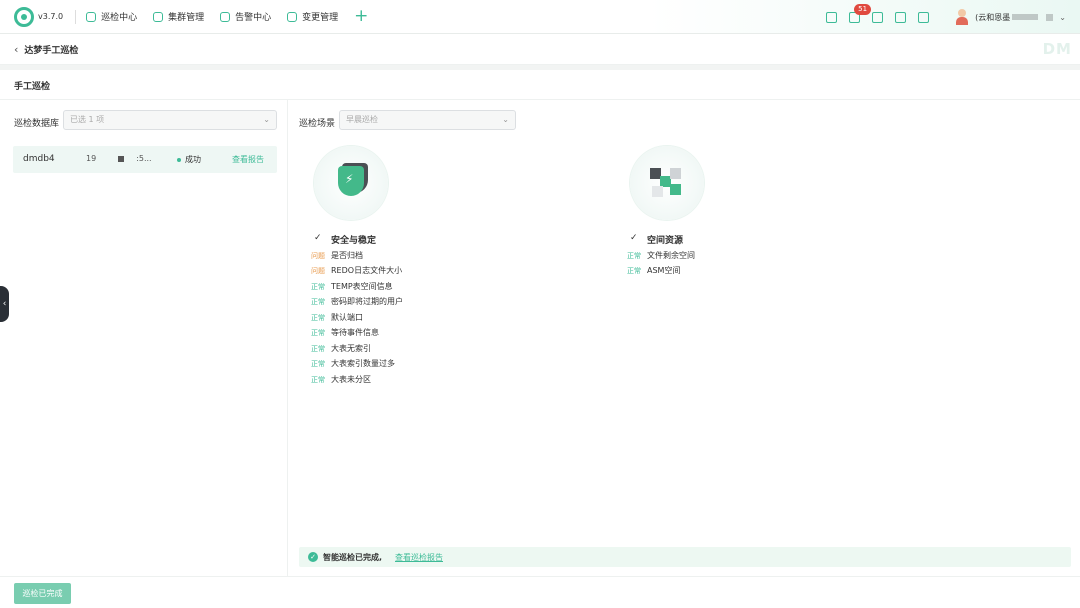 The height and width of the screenshot is (608, 1080). What do you see at coordinates (313, 557) in the screenshot?
I see `check-circle-icon: ✓` at bounding box center [313, 557].